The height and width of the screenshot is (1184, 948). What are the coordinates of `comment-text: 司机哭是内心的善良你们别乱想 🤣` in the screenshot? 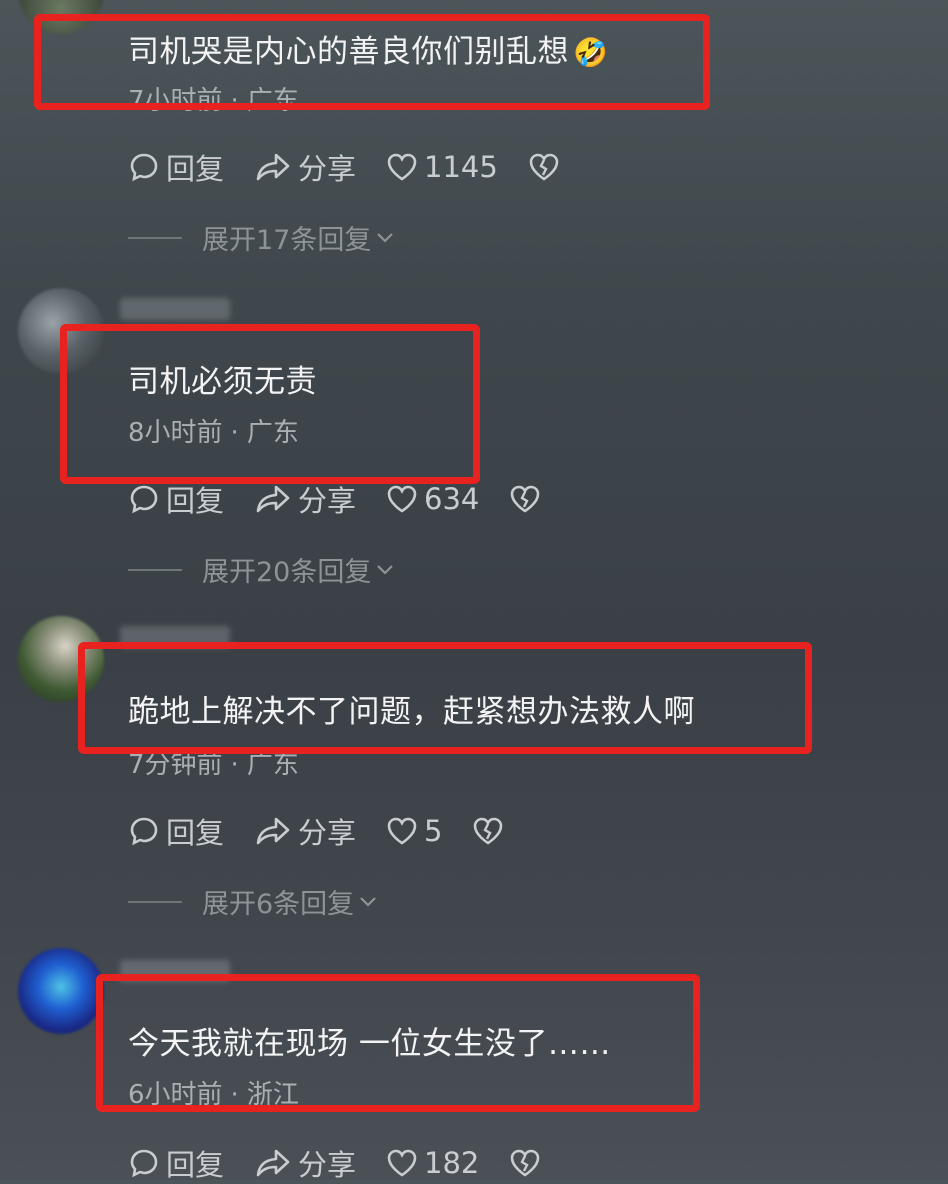 It's located at (368, 52).